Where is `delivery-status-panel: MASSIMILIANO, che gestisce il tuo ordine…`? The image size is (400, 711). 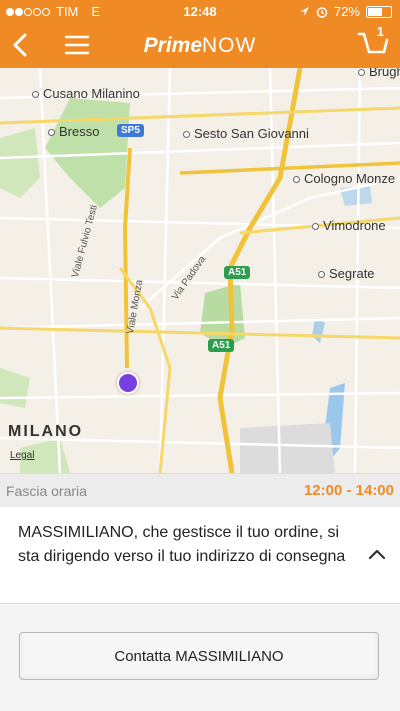
delivery-status-panel: MASSIMILIANO, che gestisce il tuo ordine… is located at coordinates (200, 555).